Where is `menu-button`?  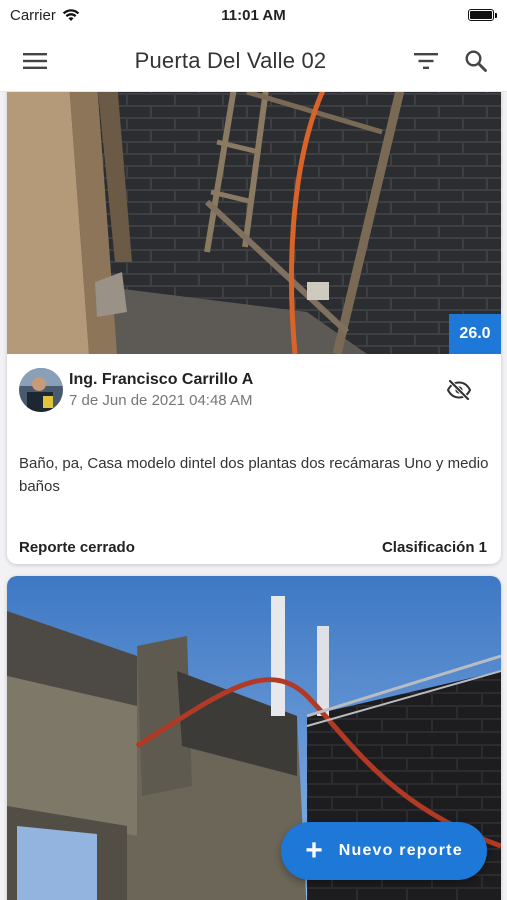
menu-button is located at coordinates (35, 61).